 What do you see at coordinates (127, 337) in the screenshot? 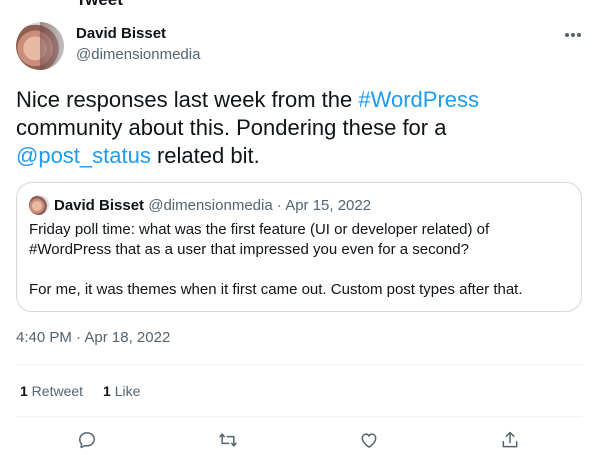
I see `tweet-date: Apr 18, 2022` at bounding box center [127, 337].